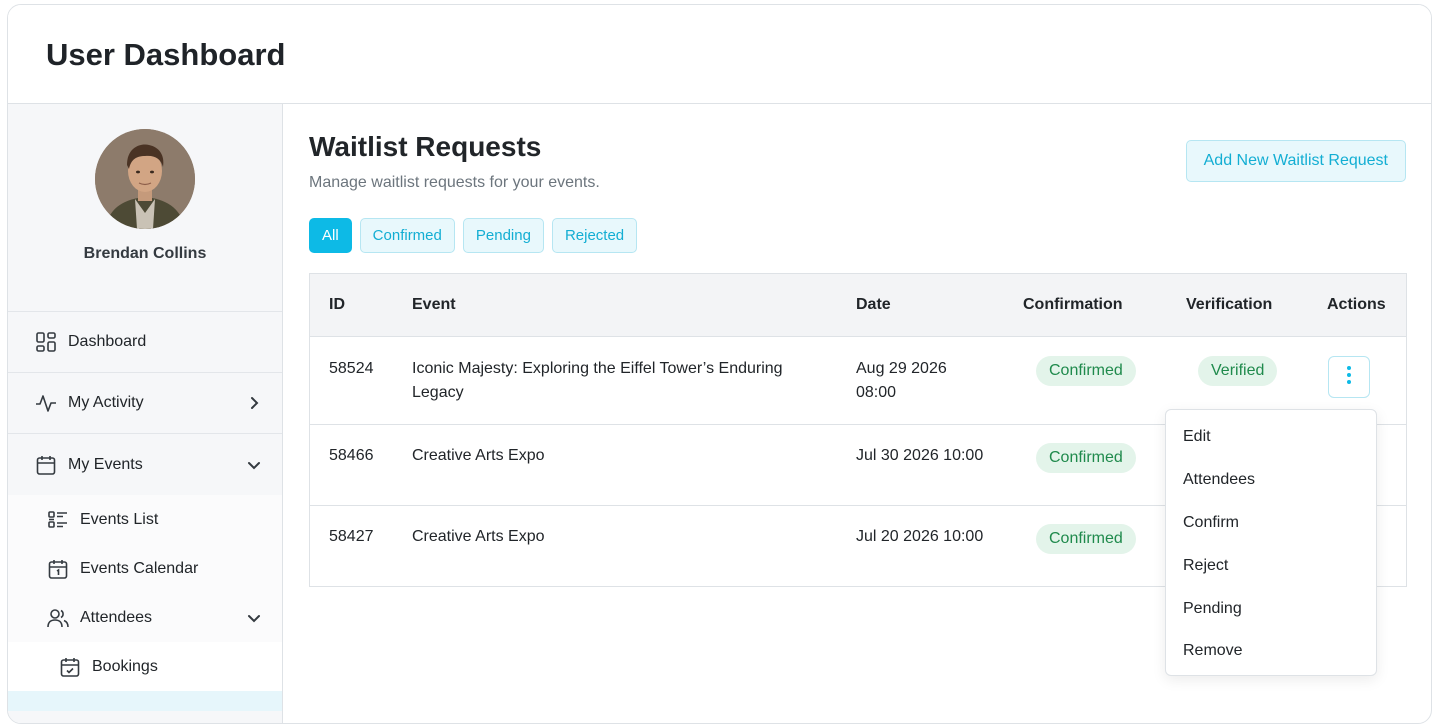 This screenshot has height=724, width=1440. What do you see at coordinates (1271, 480) in the screenshot?
I see `menu-item-attendees: Attendees` at bounding box center [1271, 480].